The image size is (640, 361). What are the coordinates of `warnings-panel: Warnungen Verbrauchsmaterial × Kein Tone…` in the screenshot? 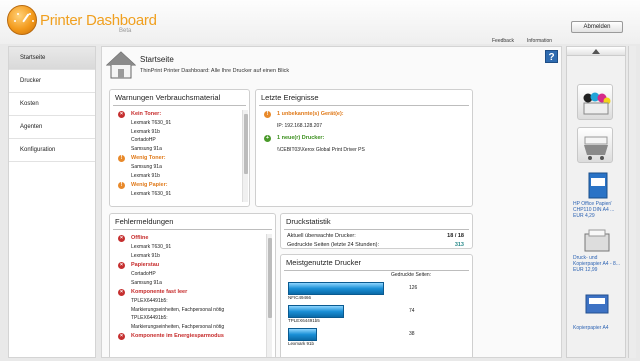 It's located at (179, 148).